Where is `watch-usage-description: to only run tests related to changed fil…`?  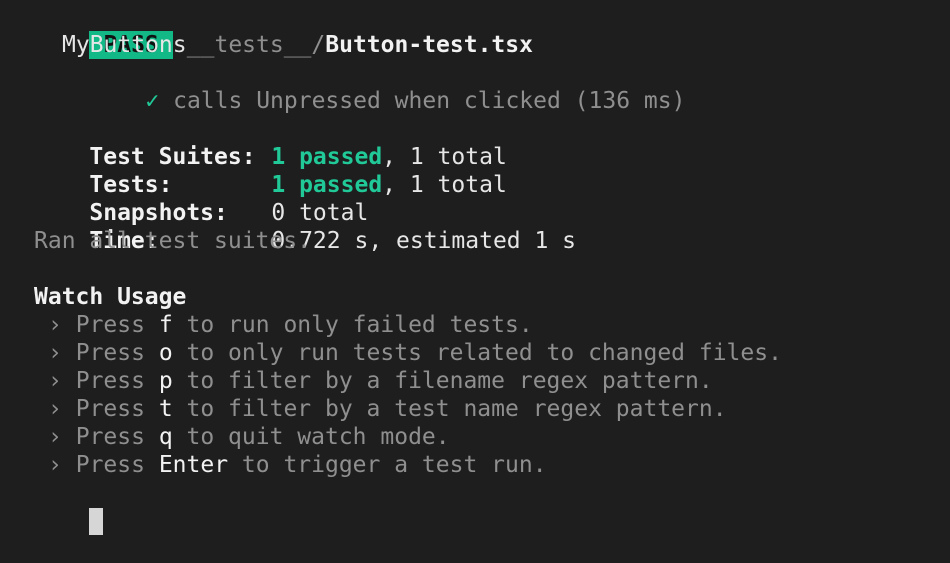
watch-usage-description: to only run tests related to changed fil… is located at coordinates (477, 353).